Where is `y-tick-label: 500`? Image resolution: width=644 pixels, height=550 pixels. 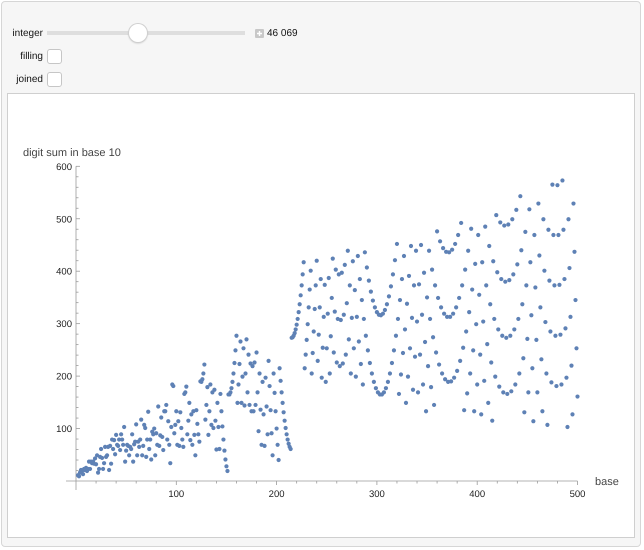
y-tick-label: 500 is located at coordinates (64, 220).